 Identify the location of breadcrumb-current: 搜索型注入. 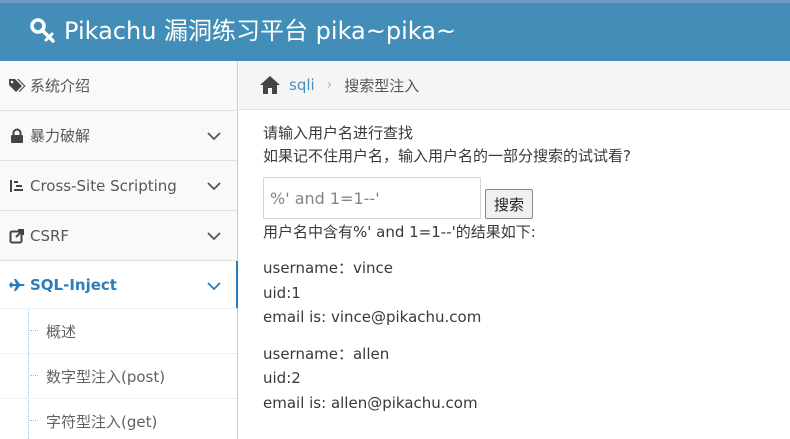
(382, 85).